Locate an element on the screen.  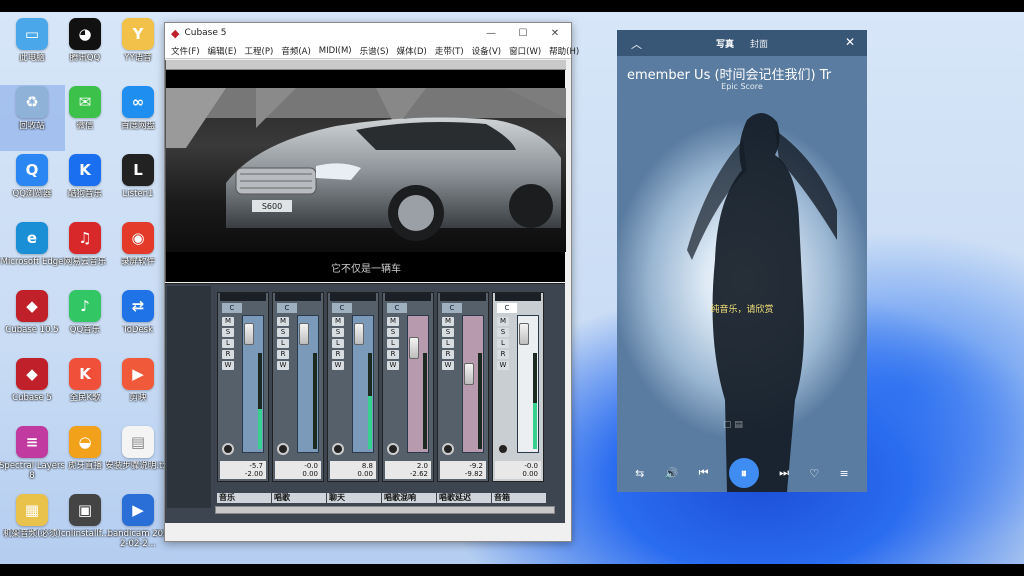
close-button: ✕ is located at coordinates (555, 33).